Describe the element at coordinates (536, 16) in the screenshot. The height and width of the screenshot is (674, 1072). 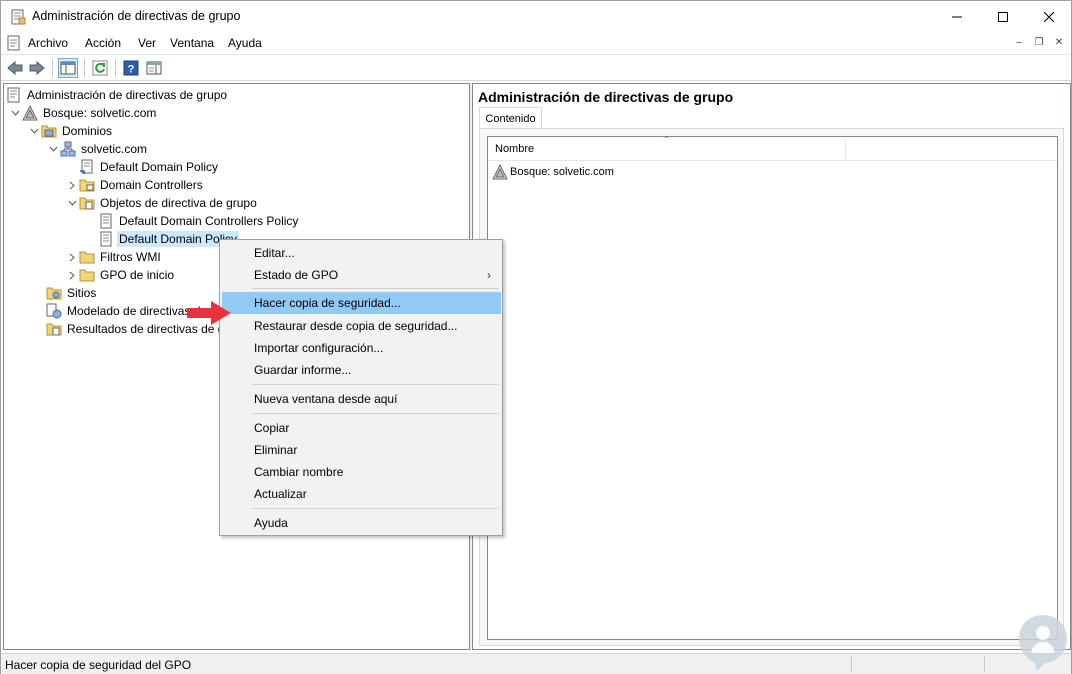
I see `title-bar: Administración de directivas de grupo` at that location.